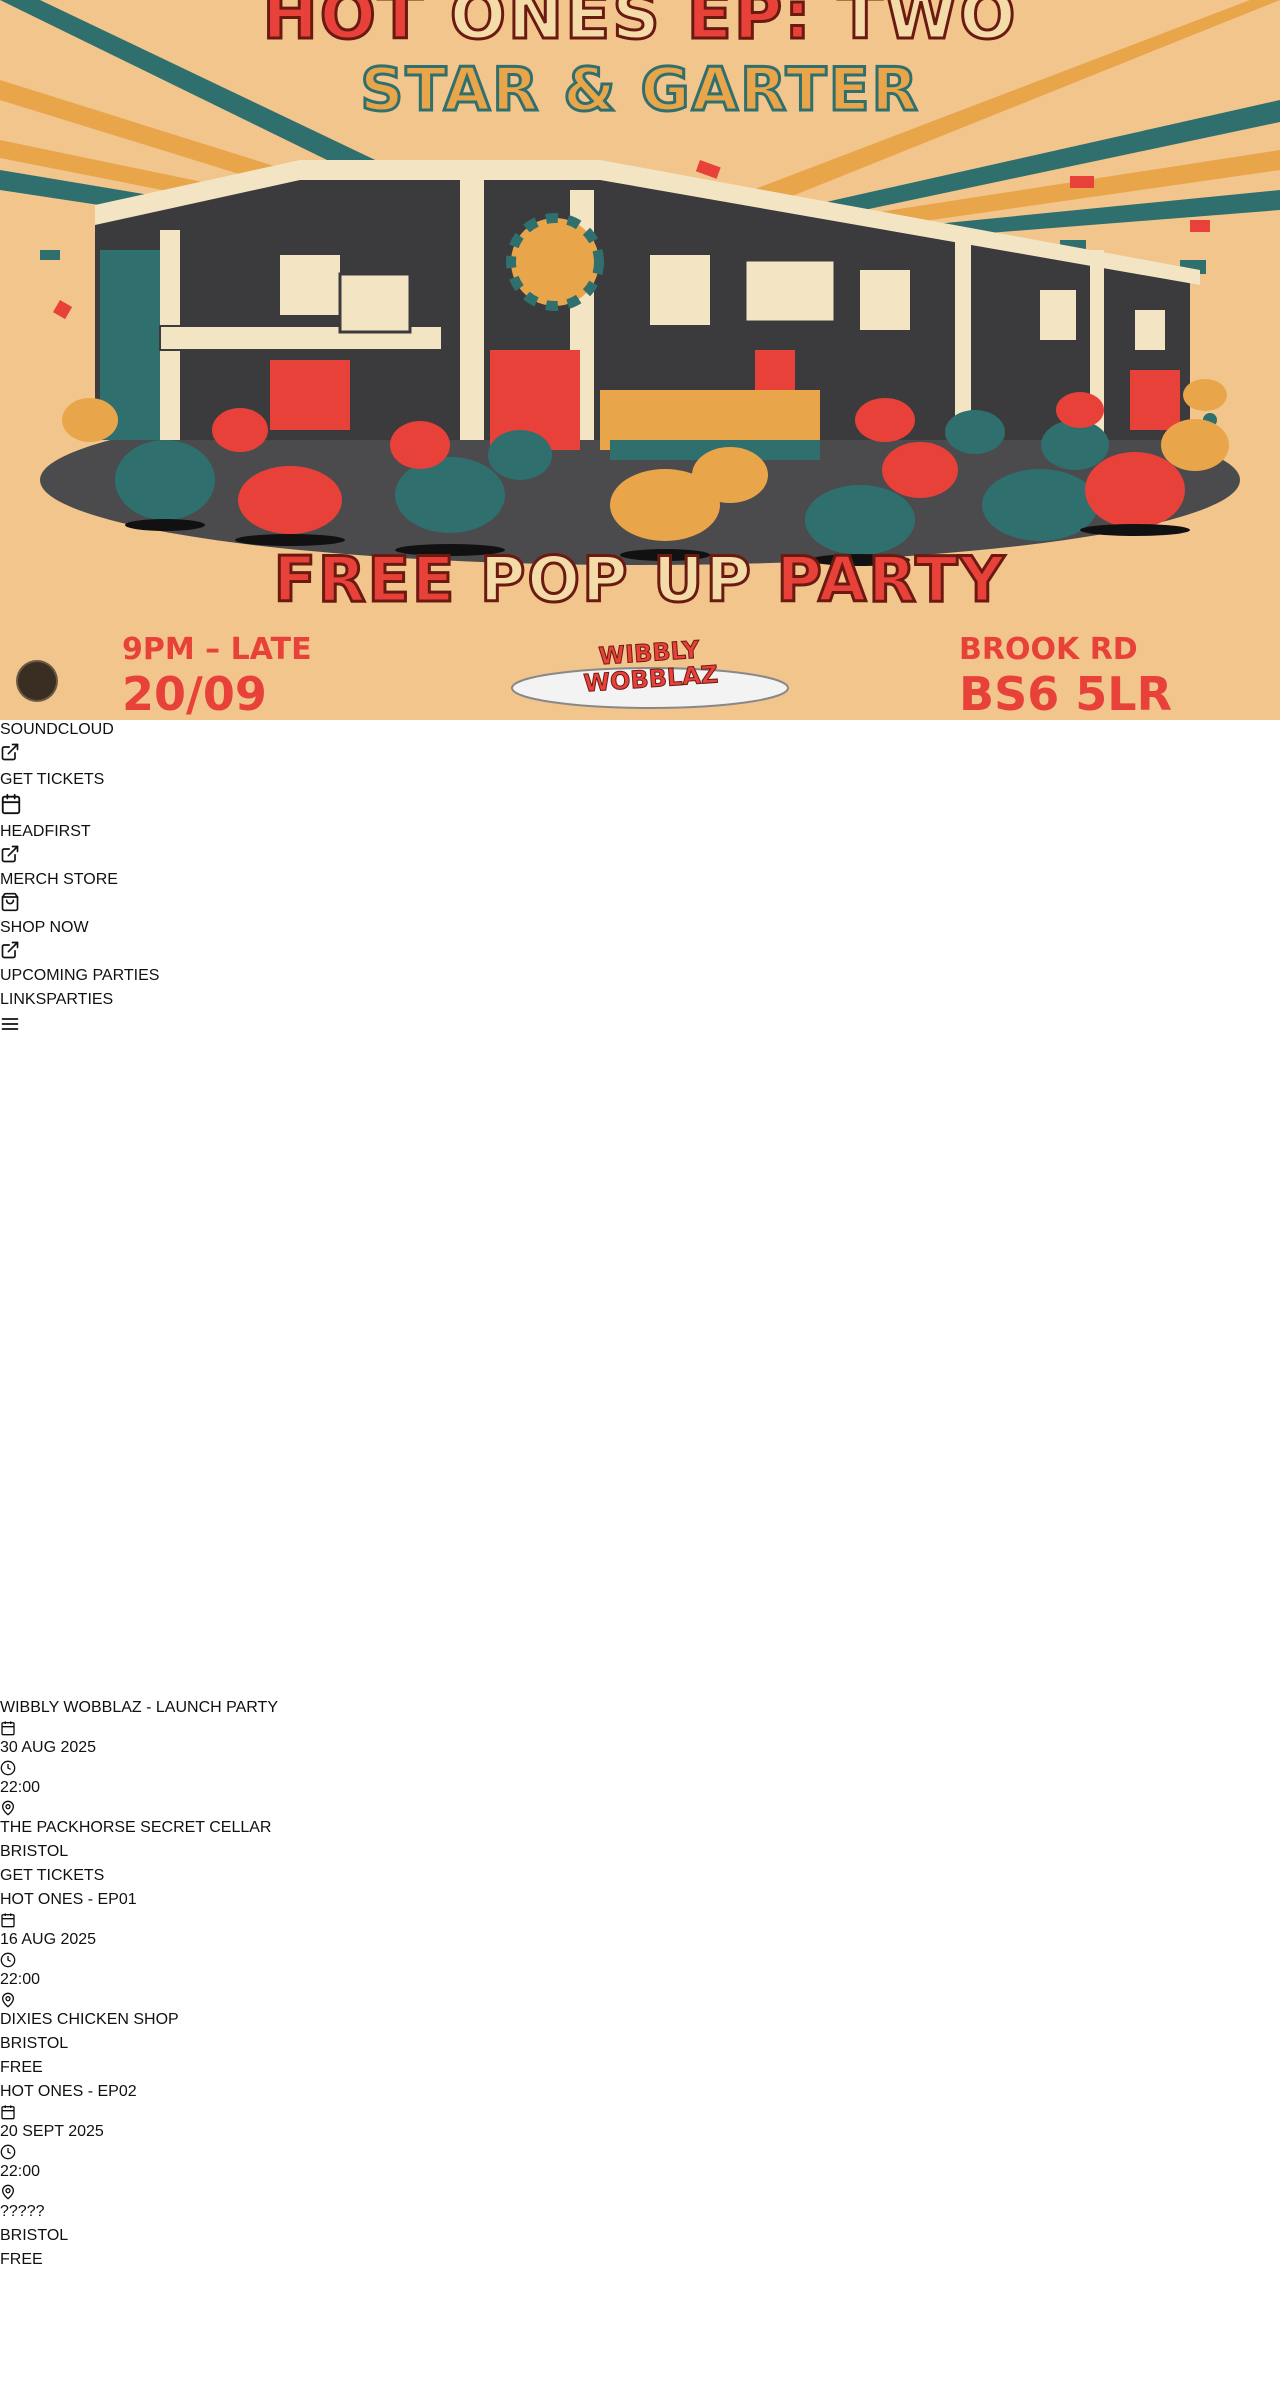 The width and height of the screenshot is (1280, 2390). I want to click on calendar-icon-row, so click(640, 804).